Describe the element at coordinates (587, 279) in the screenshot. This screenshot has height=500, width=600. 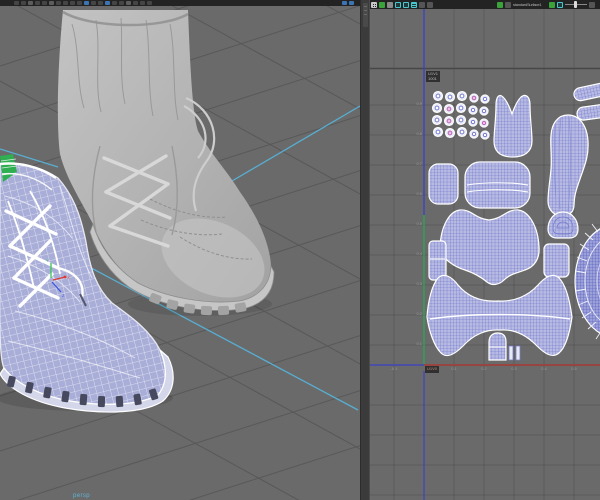
I see `uv-shell-outsole` at that location.